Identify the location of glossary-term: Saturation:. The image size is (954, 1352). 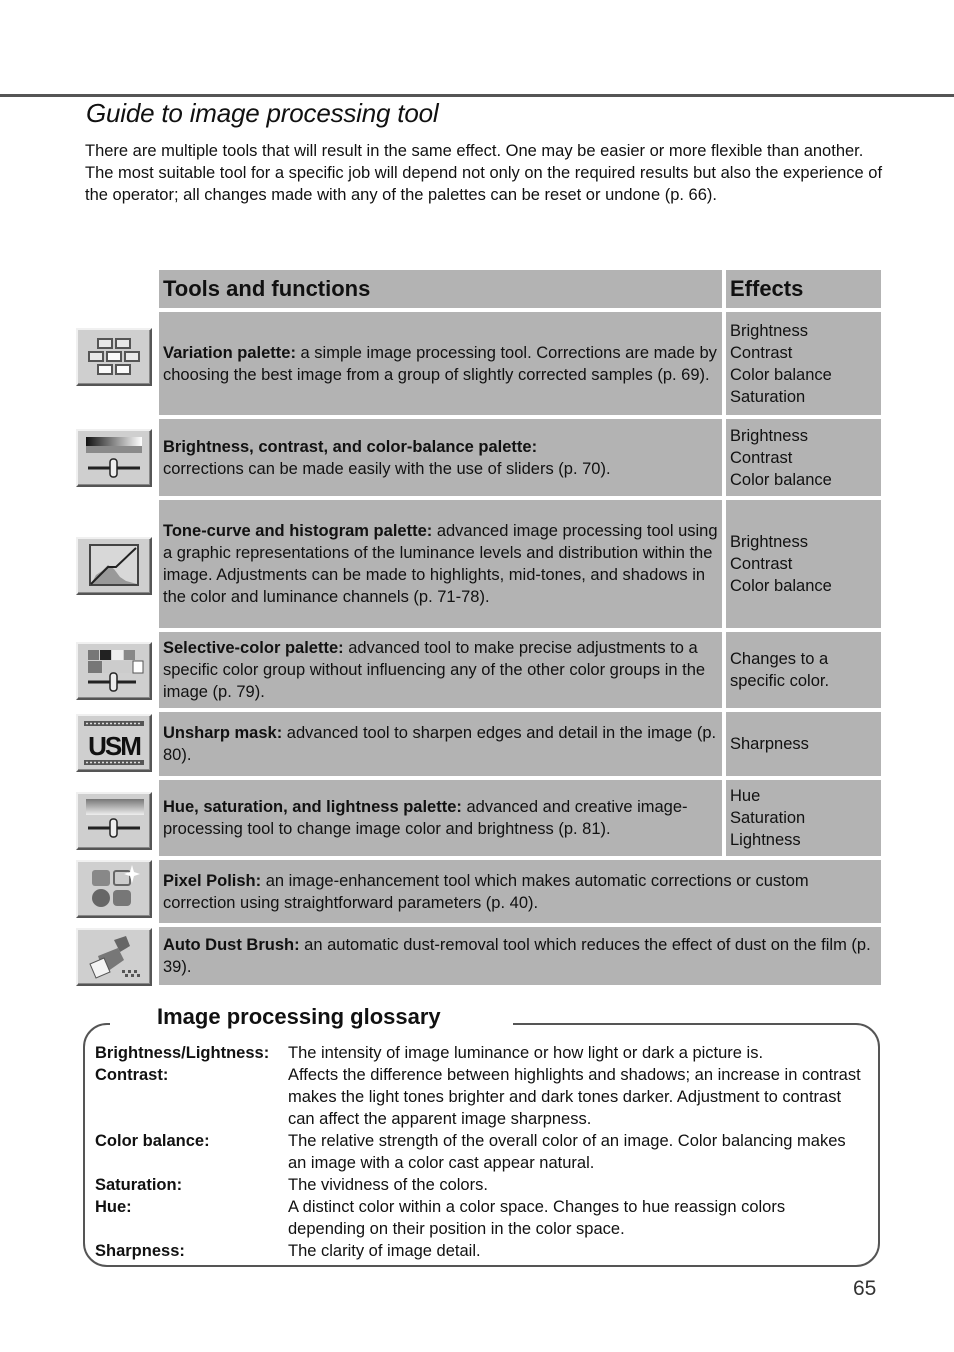
(139, 1185).